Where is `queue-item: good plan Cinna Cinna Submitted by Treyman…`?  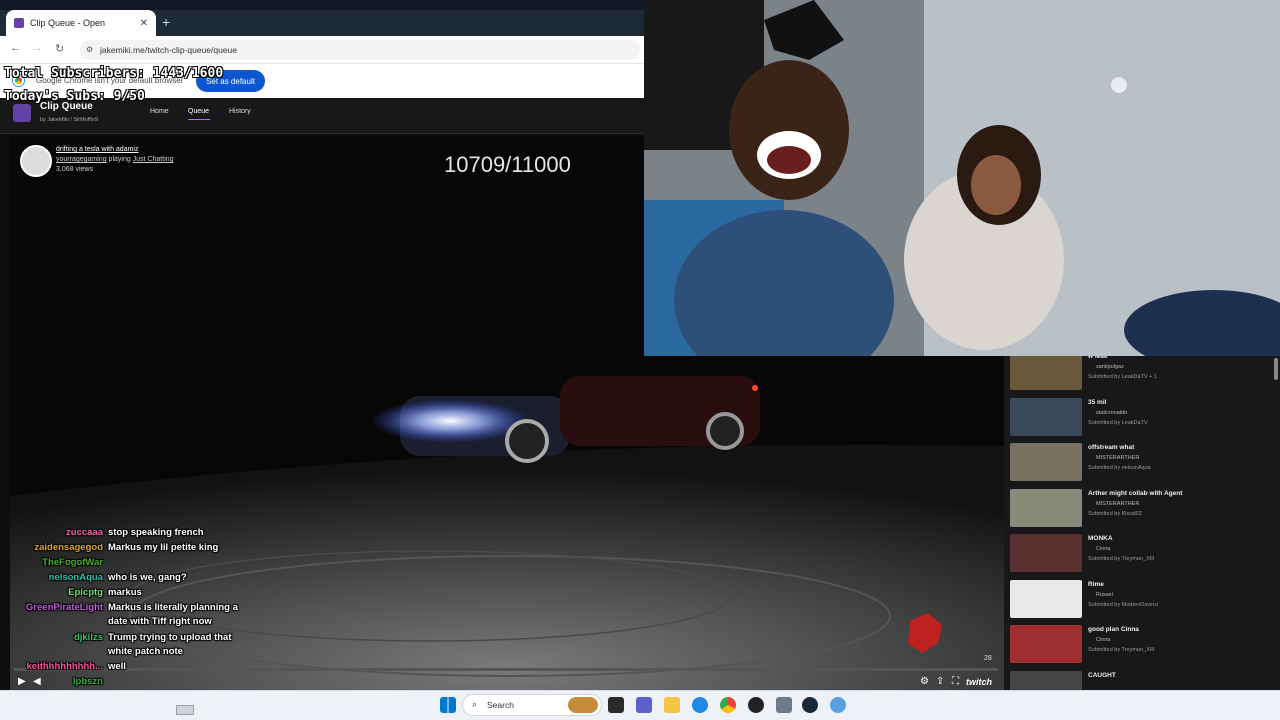 queue-item: good plan Cinna Cinna Submitted by Treyman… is located at coordinates (1142, 644).